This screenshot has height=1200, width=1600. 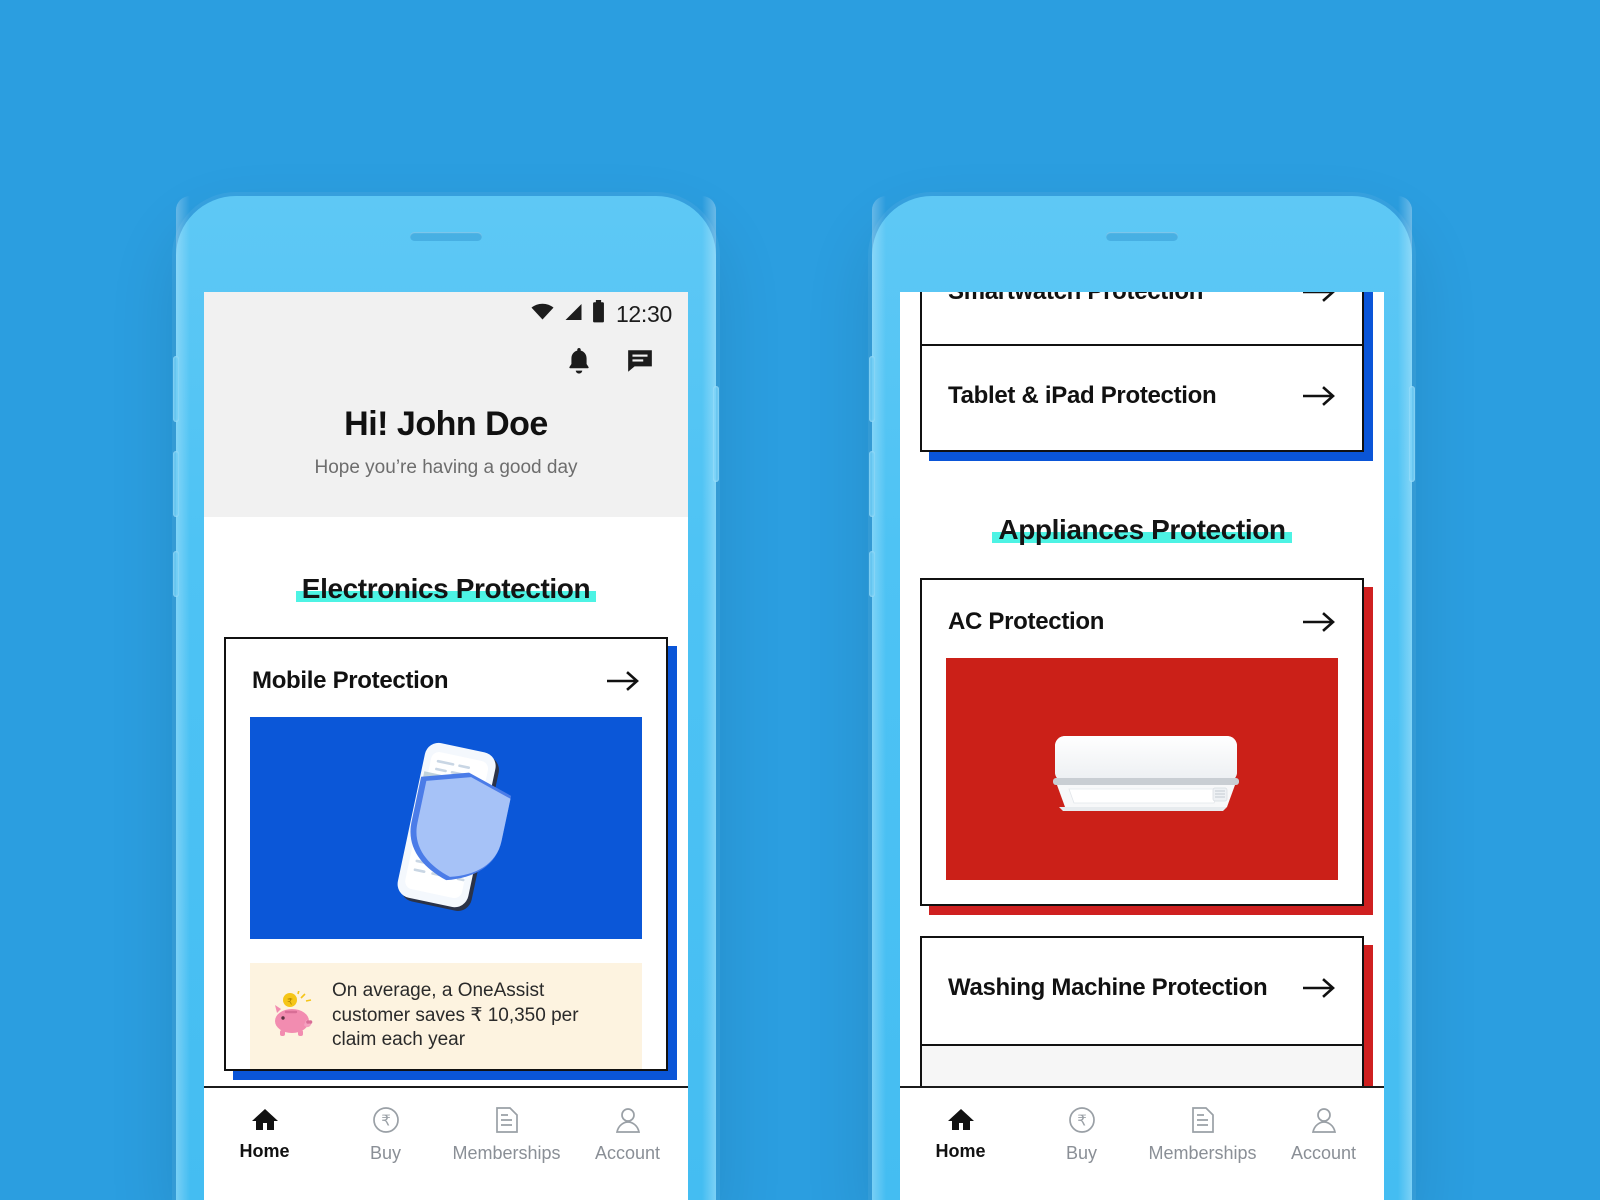 I want to click on mobile-protection-illustration, so click(x=446, y=828).